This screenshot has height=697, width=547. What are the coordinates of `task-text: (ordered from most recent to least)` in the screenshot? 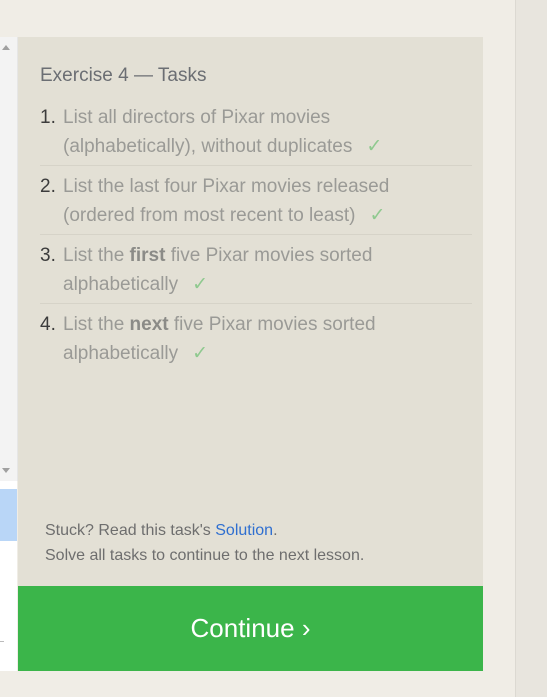 It's located at (209, 215).